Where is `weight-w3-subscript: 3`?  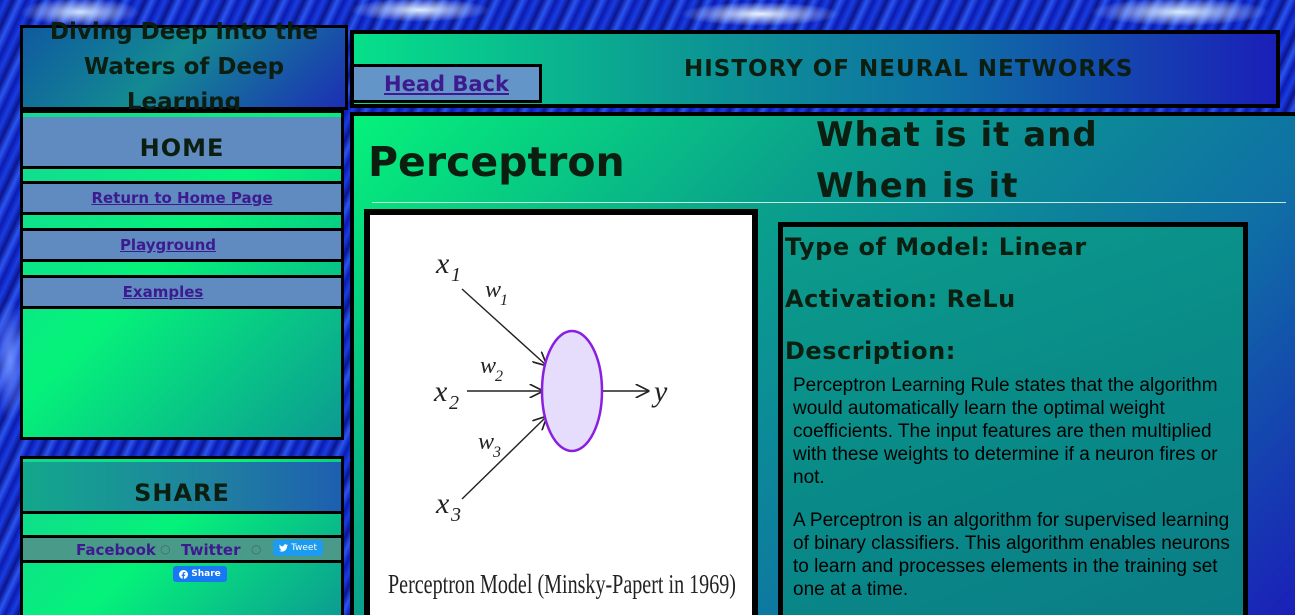
weight-w3-subscript: 3 is located at coordinates (496, 452).